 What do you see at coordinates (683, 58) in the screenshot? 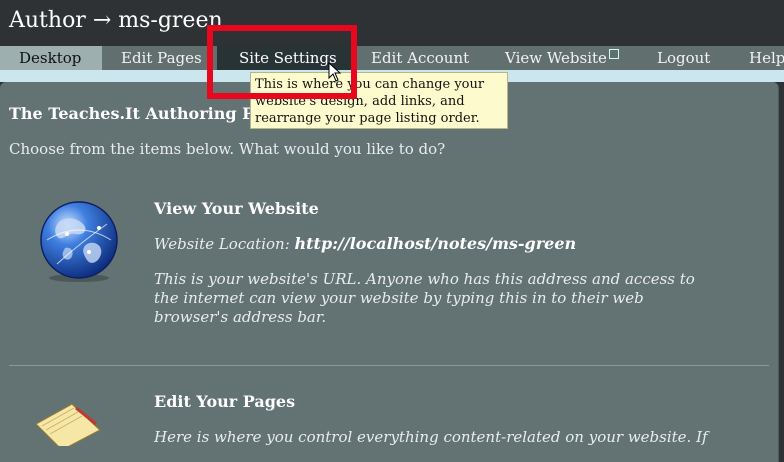
I see `tab-logout: Logout` at bounding box center [683, 58].